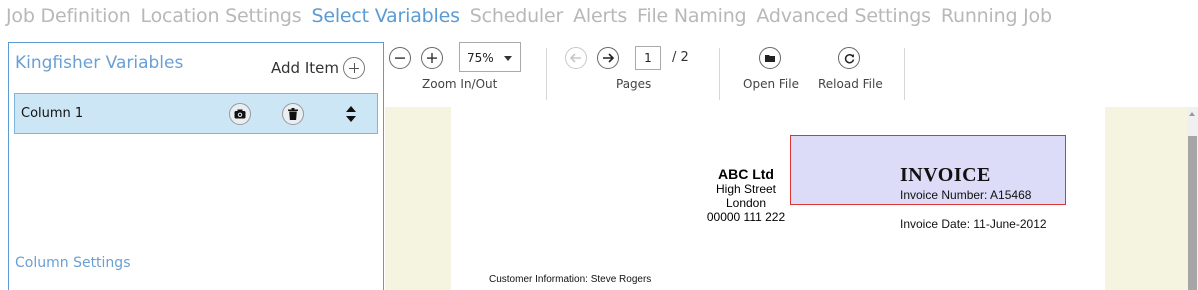  I want to click on reload-file-label: Reload File, so click(850, 84).